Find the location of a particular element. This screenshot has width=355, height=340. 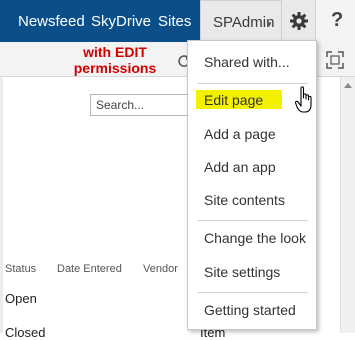

gear-icon is located at coordinates (299, 21).